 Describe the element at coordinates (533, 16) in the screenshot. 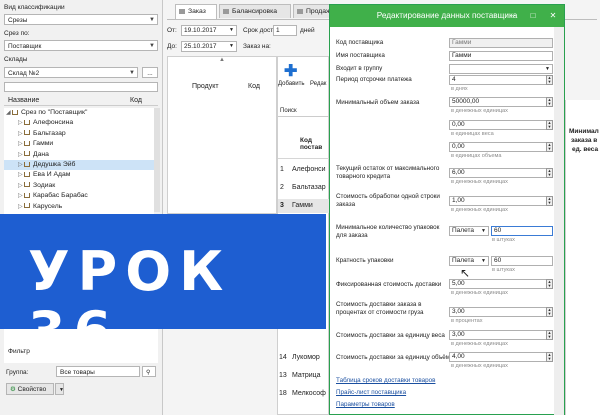

I see `maximize-button: □` at that location.